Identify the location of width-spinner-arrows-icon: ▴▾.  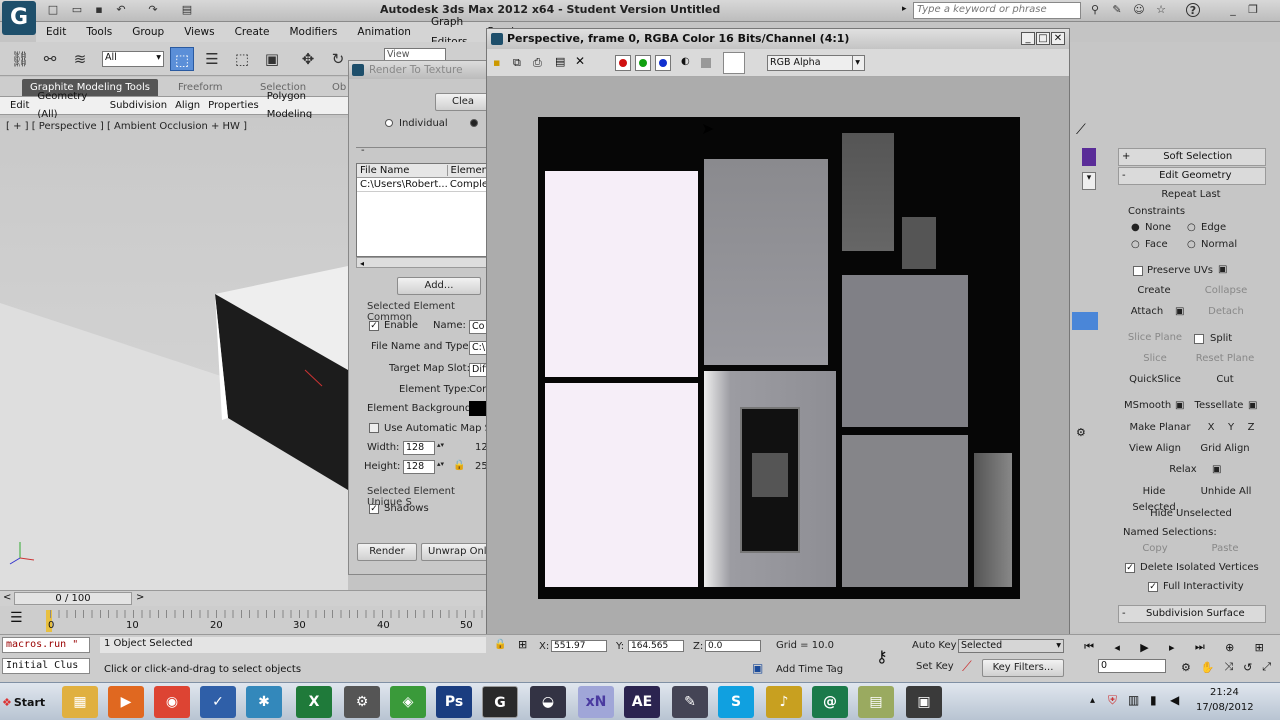
(440, 445).